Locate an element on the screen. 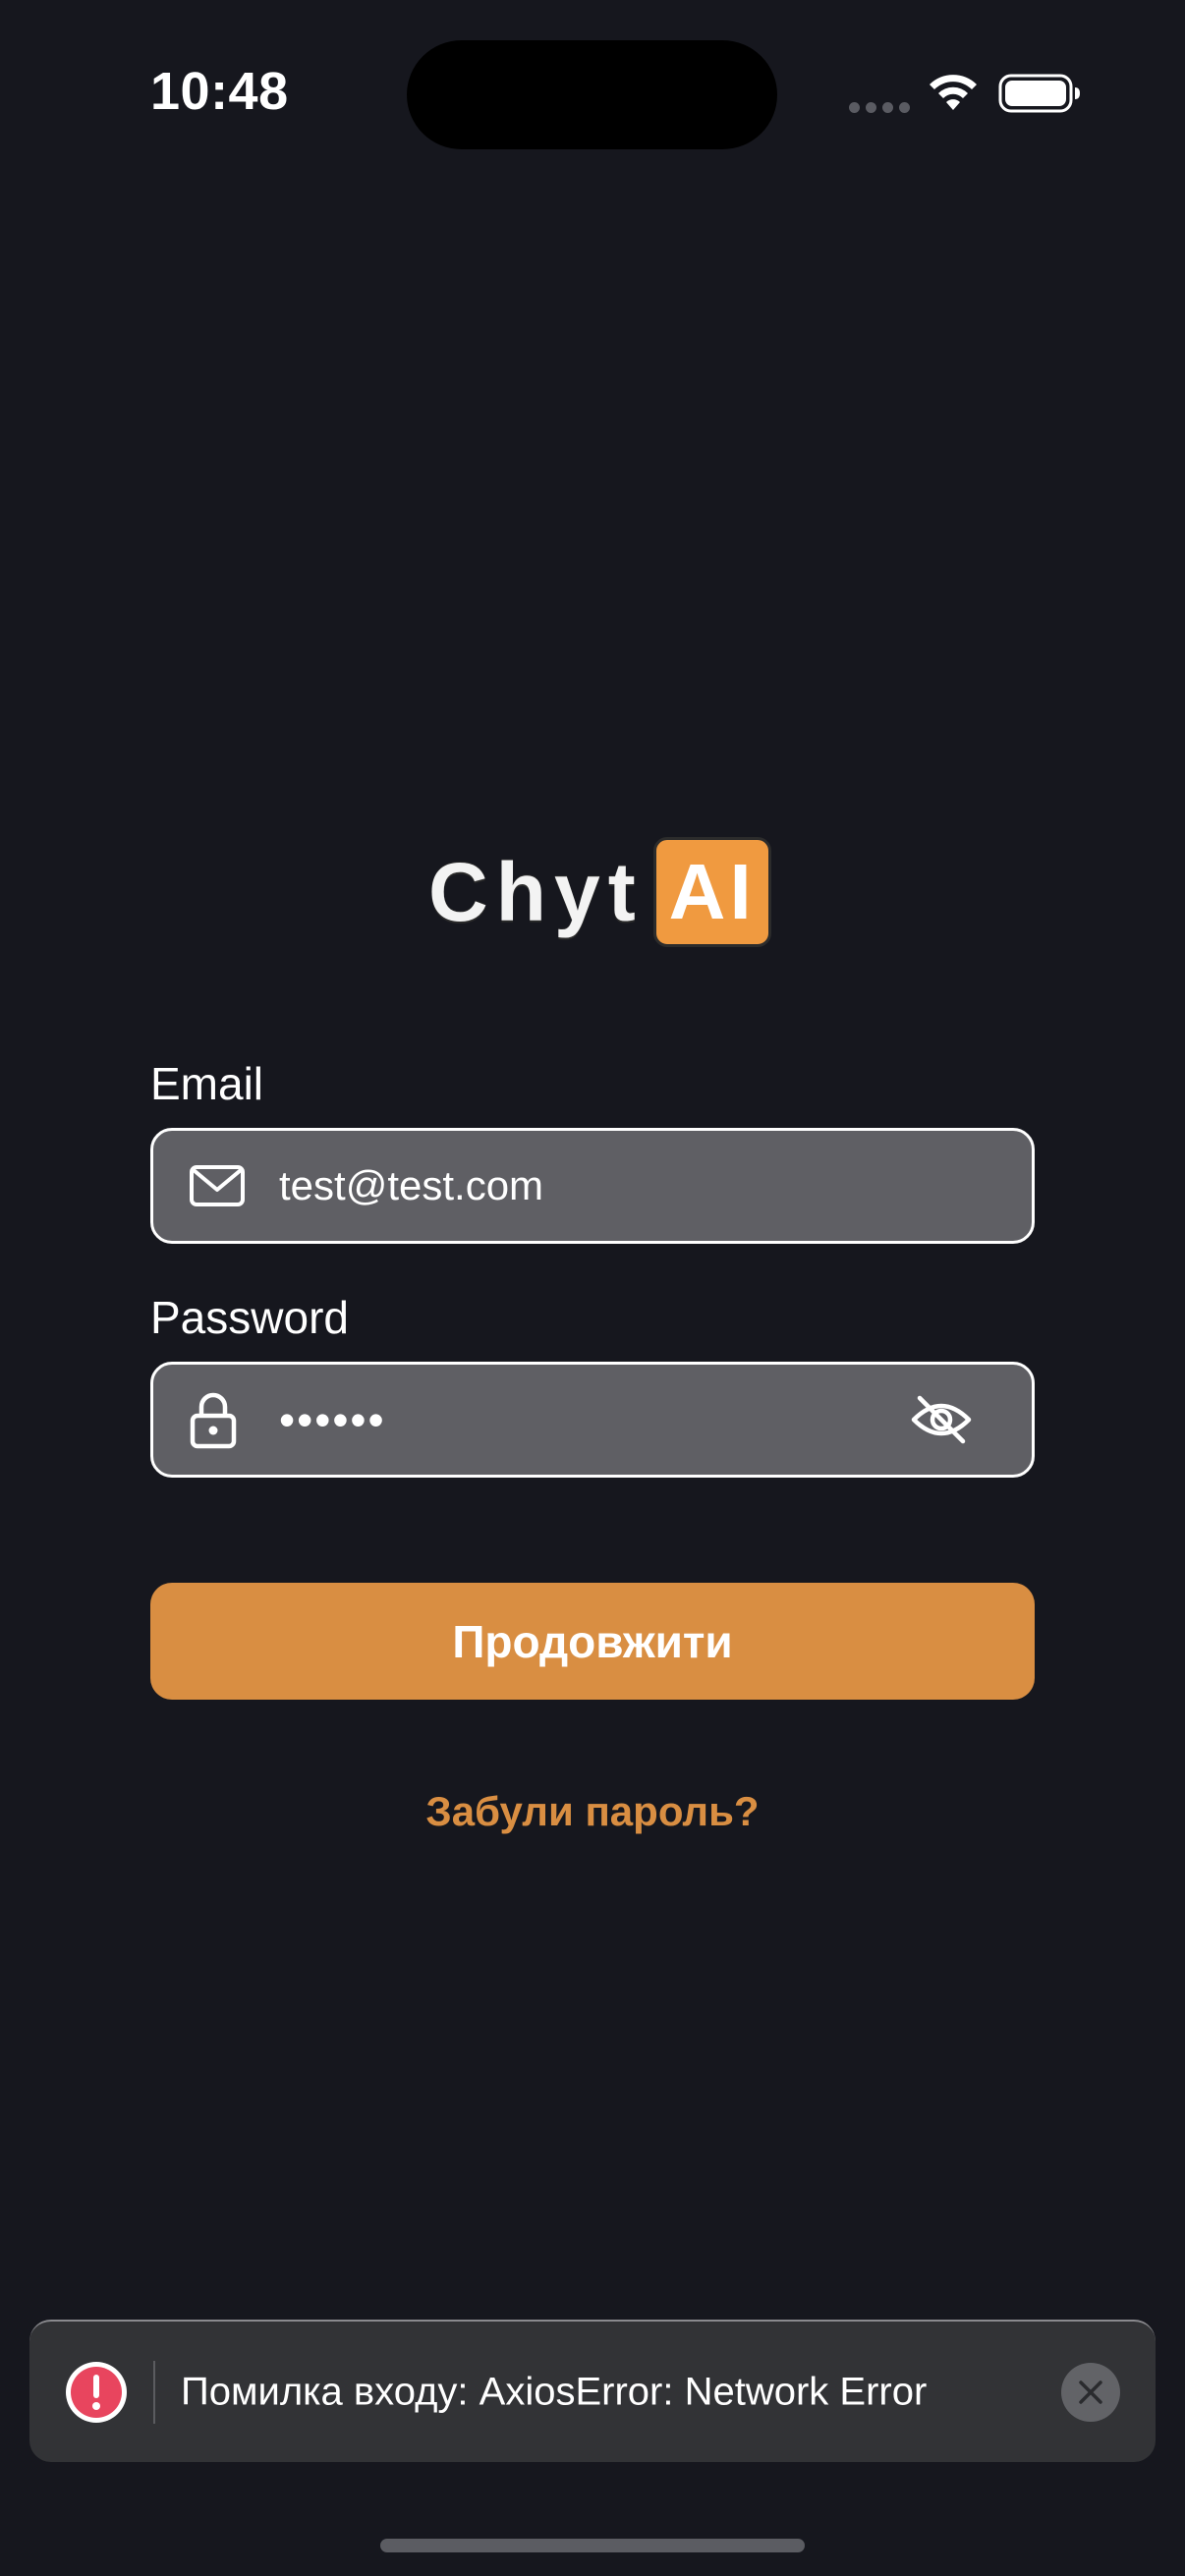  eye-off-icon is located at coordinates (942, 1419).